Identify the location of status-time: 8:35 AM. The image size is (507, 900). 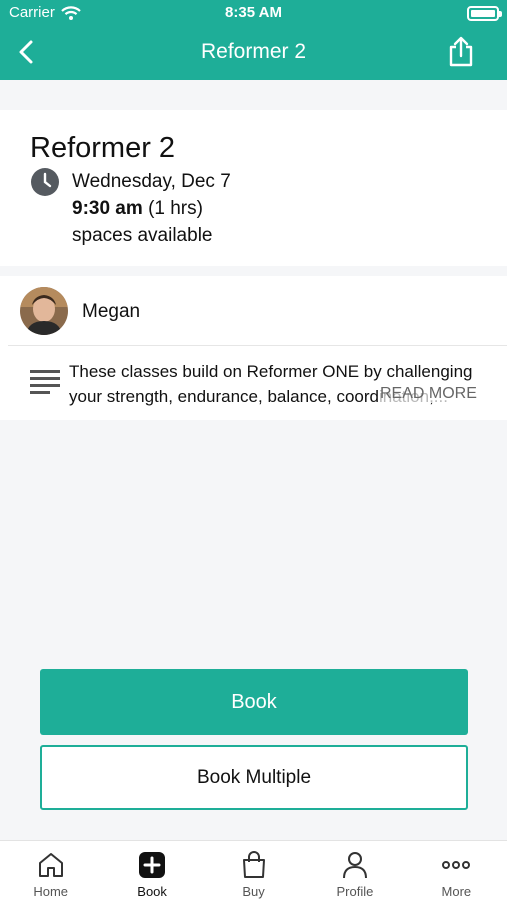
(253, 12).